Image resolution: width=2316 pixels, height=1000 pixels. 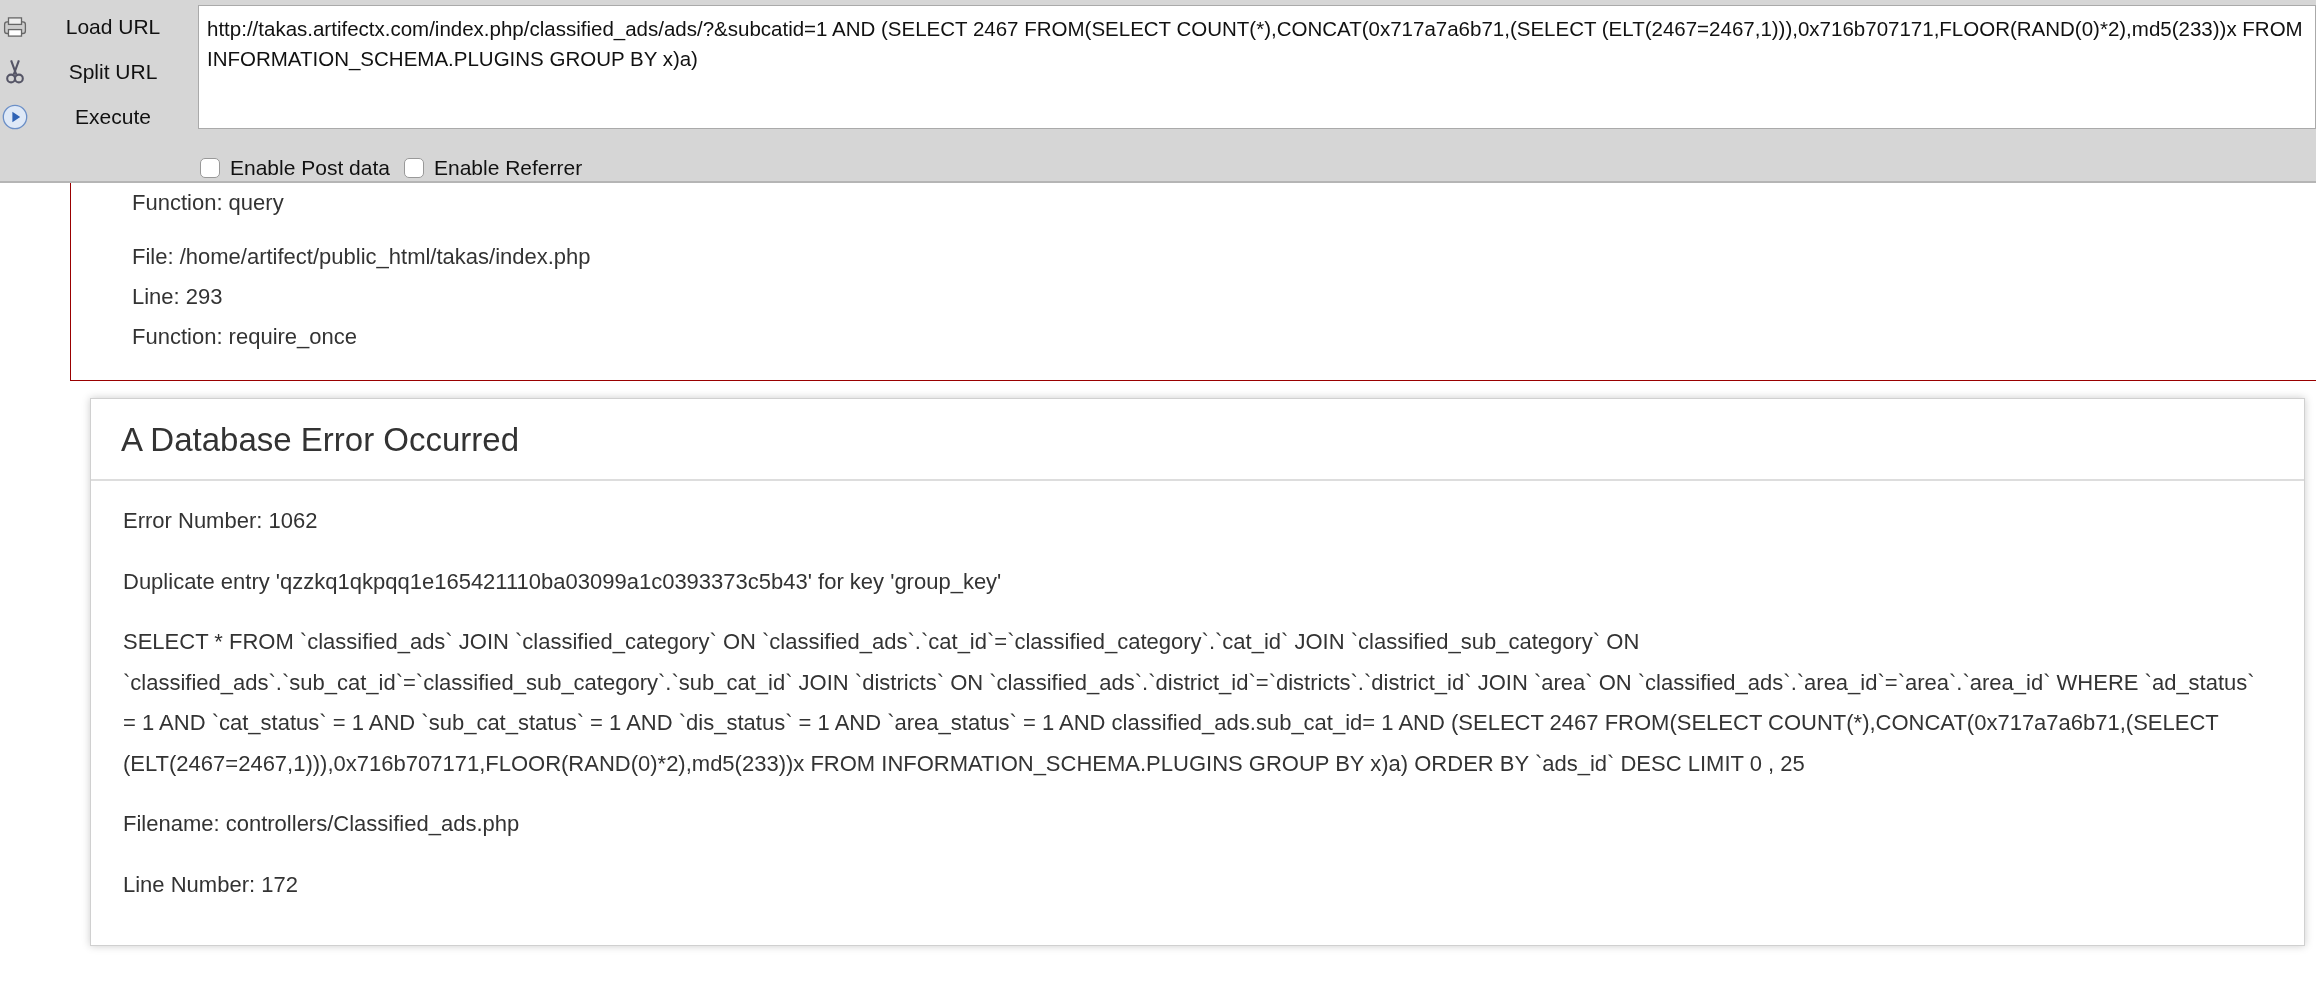 What do you see at coordinates (1189, 703) in the screenshot?
I see `error-text: SELECT * FROM `classified_ads` JOIN `classified_category` ON `classified_ads`.`cat_id`=`classified_category`.`cat_id` JOIN `classified_sub_category` ON `classified_ads`.`sub_cat_id`=`classified_sub_category`.`sub_cat_id` JOIN `districts` ON `classified_ads`.`district_id`=`districts`.`district_id` JOIN `area` ON `classified_ads`.`area_id`=`area`.`area_id` WHERE `ad_status` = 1 AND `cat_status` = 1 AND `sub_cat_status` = 1 AND `dis_status` = 1 AND `area_status` = 1 AND classified_ads.sub_cat_id= 1 AND (SELECT 2467 FROM(SELECT COUNT(*),CONCAT(0x717a7a6b71,(SELECT (ELT(2467=2467,1))),0x716b707171,FLOOR(RAND(0)*2),md5(233))x FROM INFORMATION_SCHEMA.PLUGINS GROUP BY x)a) ORDER BY `ads_id` DESC LIMIT 0 , 25` at bounding box center [1189, 703].